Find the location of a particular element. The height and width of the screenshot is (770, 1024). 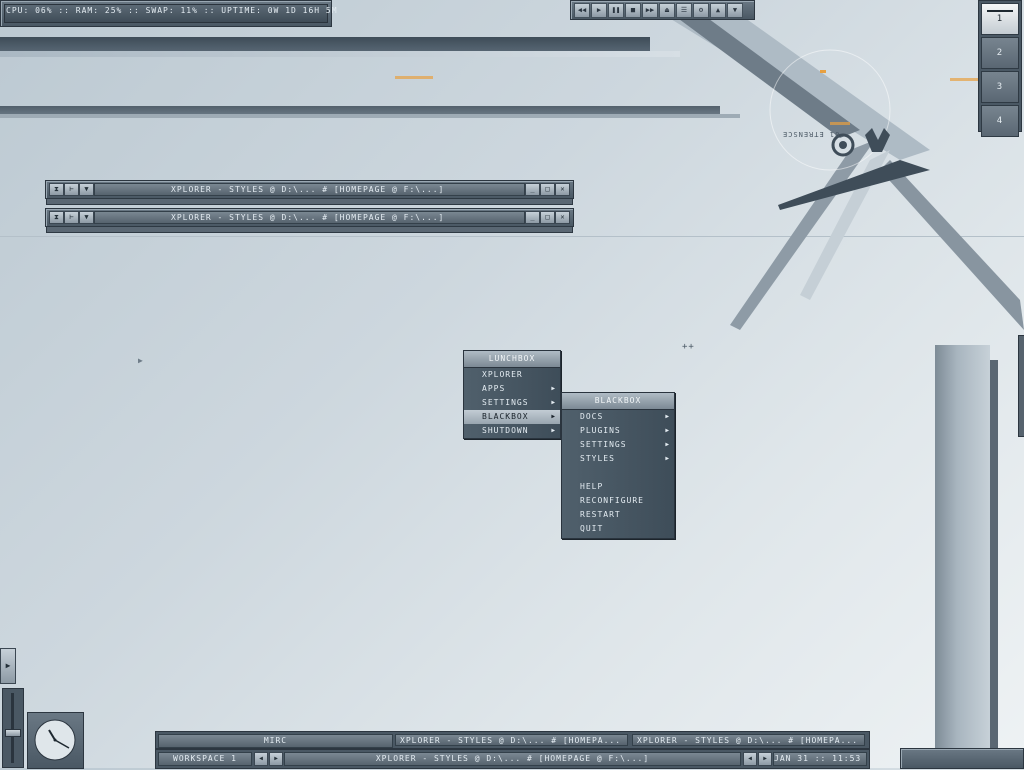

taskbar-clock: JAN 31 :: 11:53 AM is located at coordinates (820, 759).